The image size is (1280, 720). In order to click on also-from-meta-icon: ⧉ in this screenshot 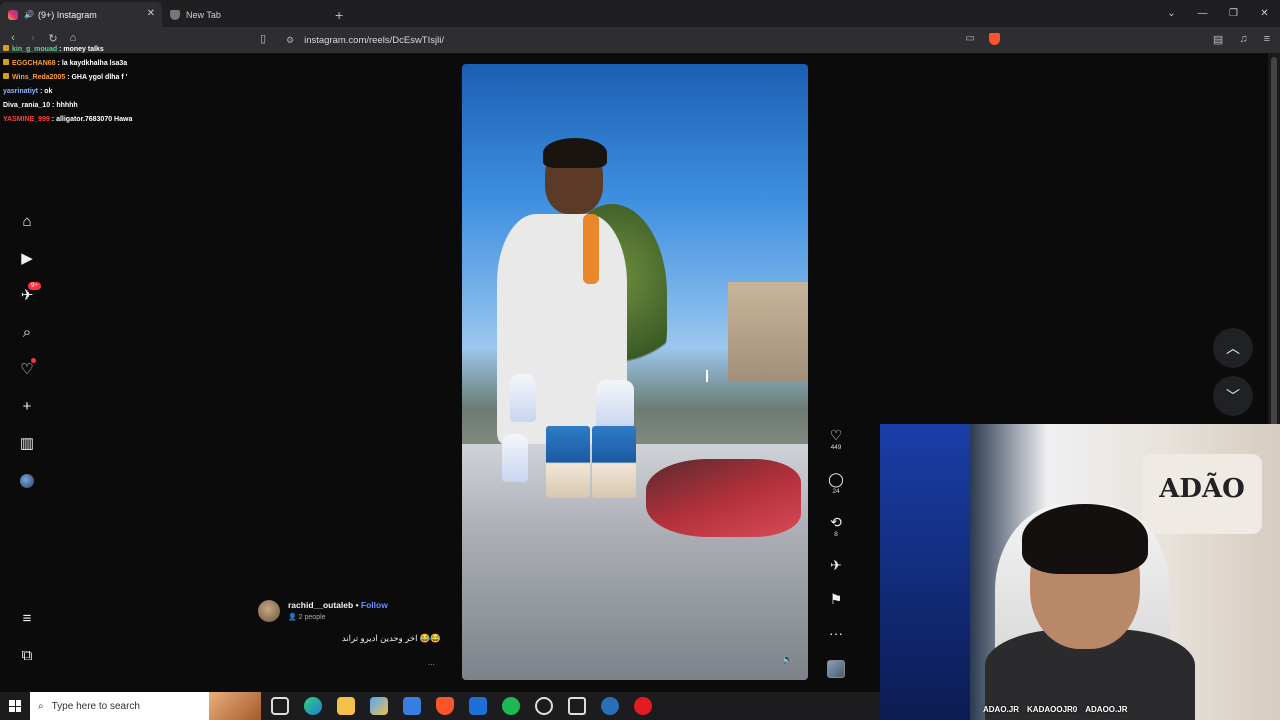, I will do `click(27, 655)`.